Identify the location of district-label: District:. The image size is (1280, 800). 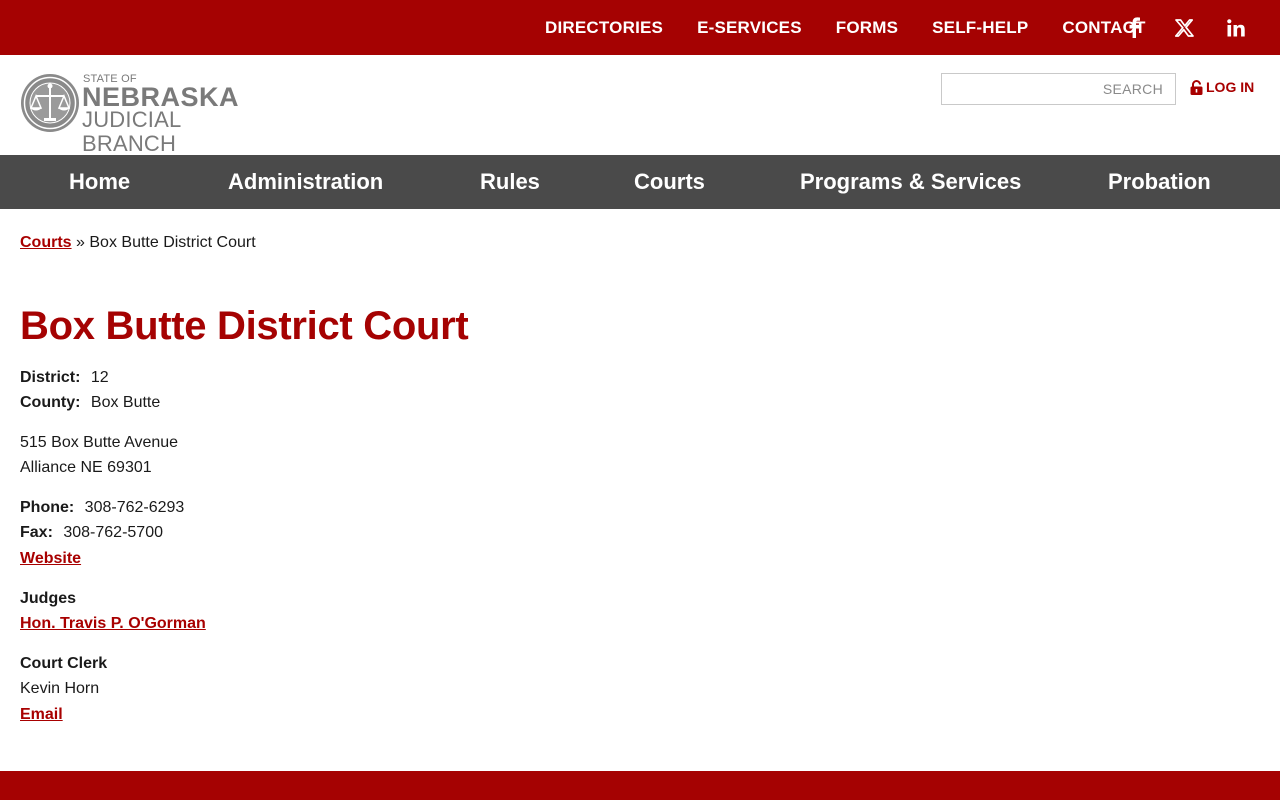
(50, 377).